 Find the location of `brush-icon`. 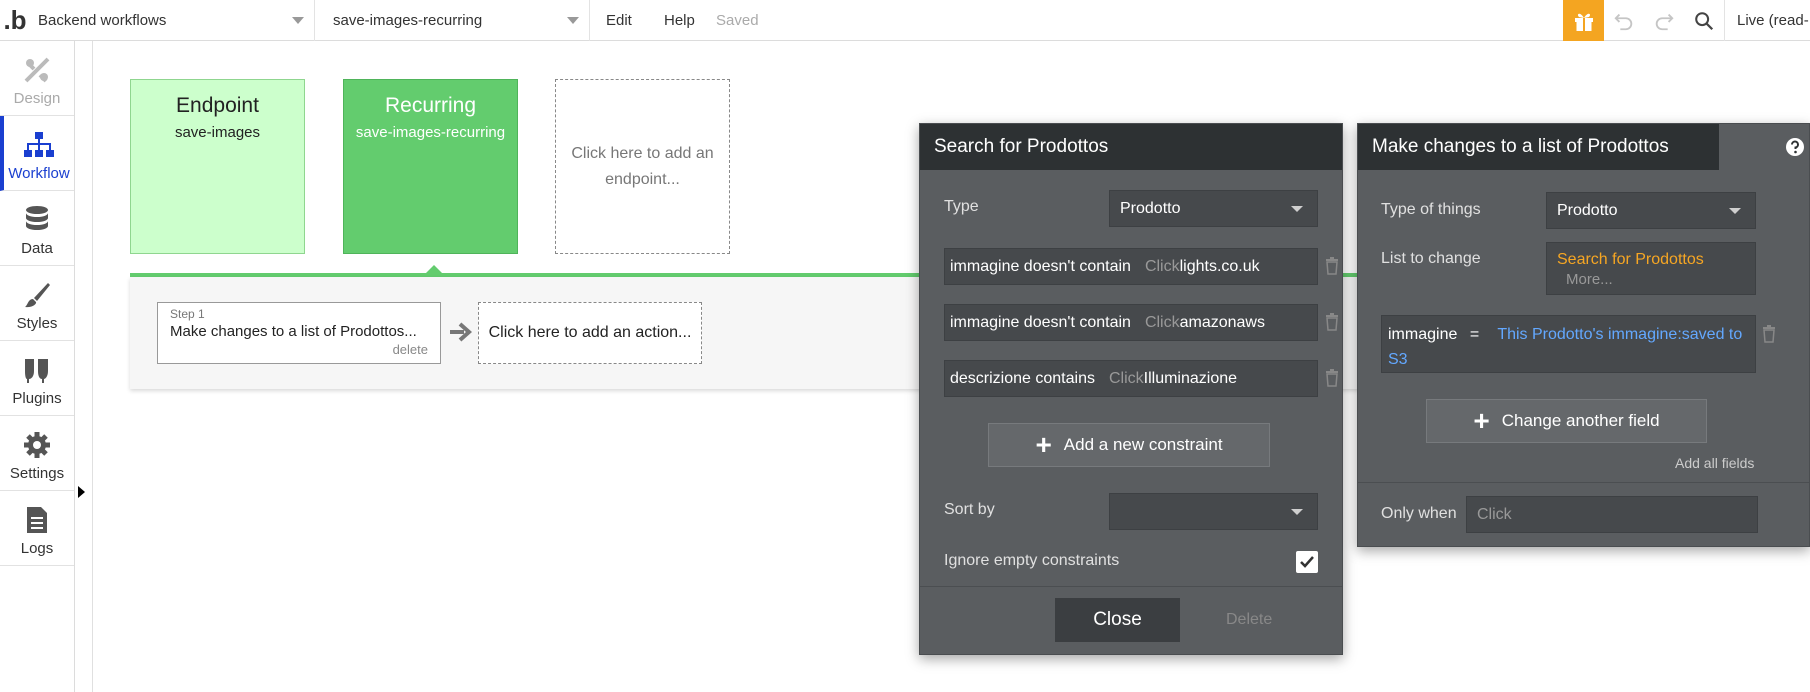

brush-icon is located at coordinates (37, 295).